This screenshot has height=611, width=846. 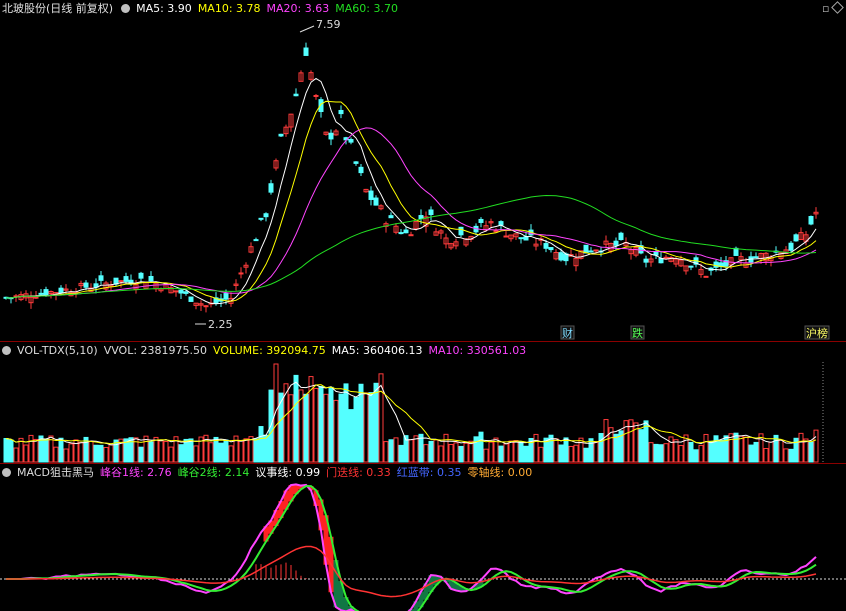 What do you see at coordinates (328, 24) in the screenshot?
I see `high-price-label: 7.59` at bounding box center [328, 24].